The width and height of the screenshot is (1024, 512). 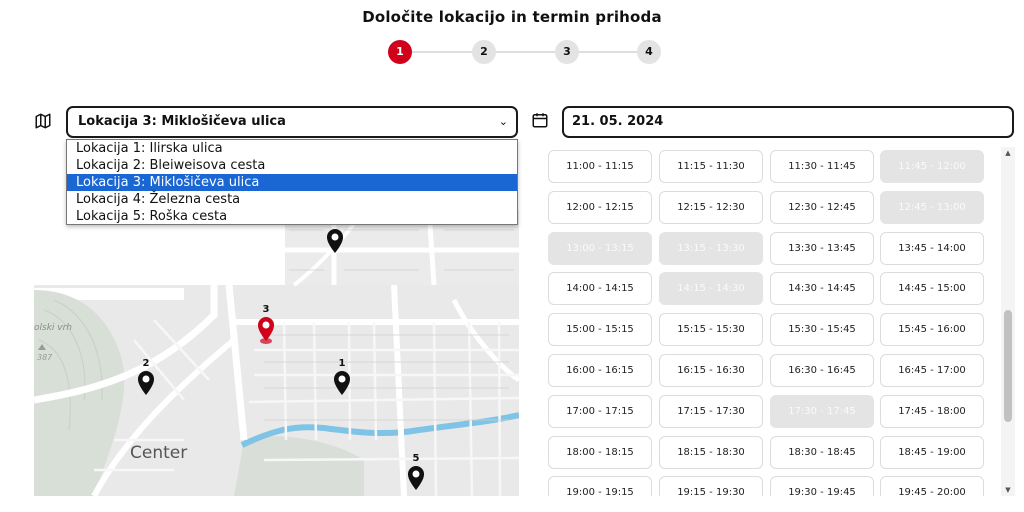 What do you see at coordinates (600, 166) in the screenshot?
I see `time-slot: 11:00 - 11:15` at bounding box center [600, 166].